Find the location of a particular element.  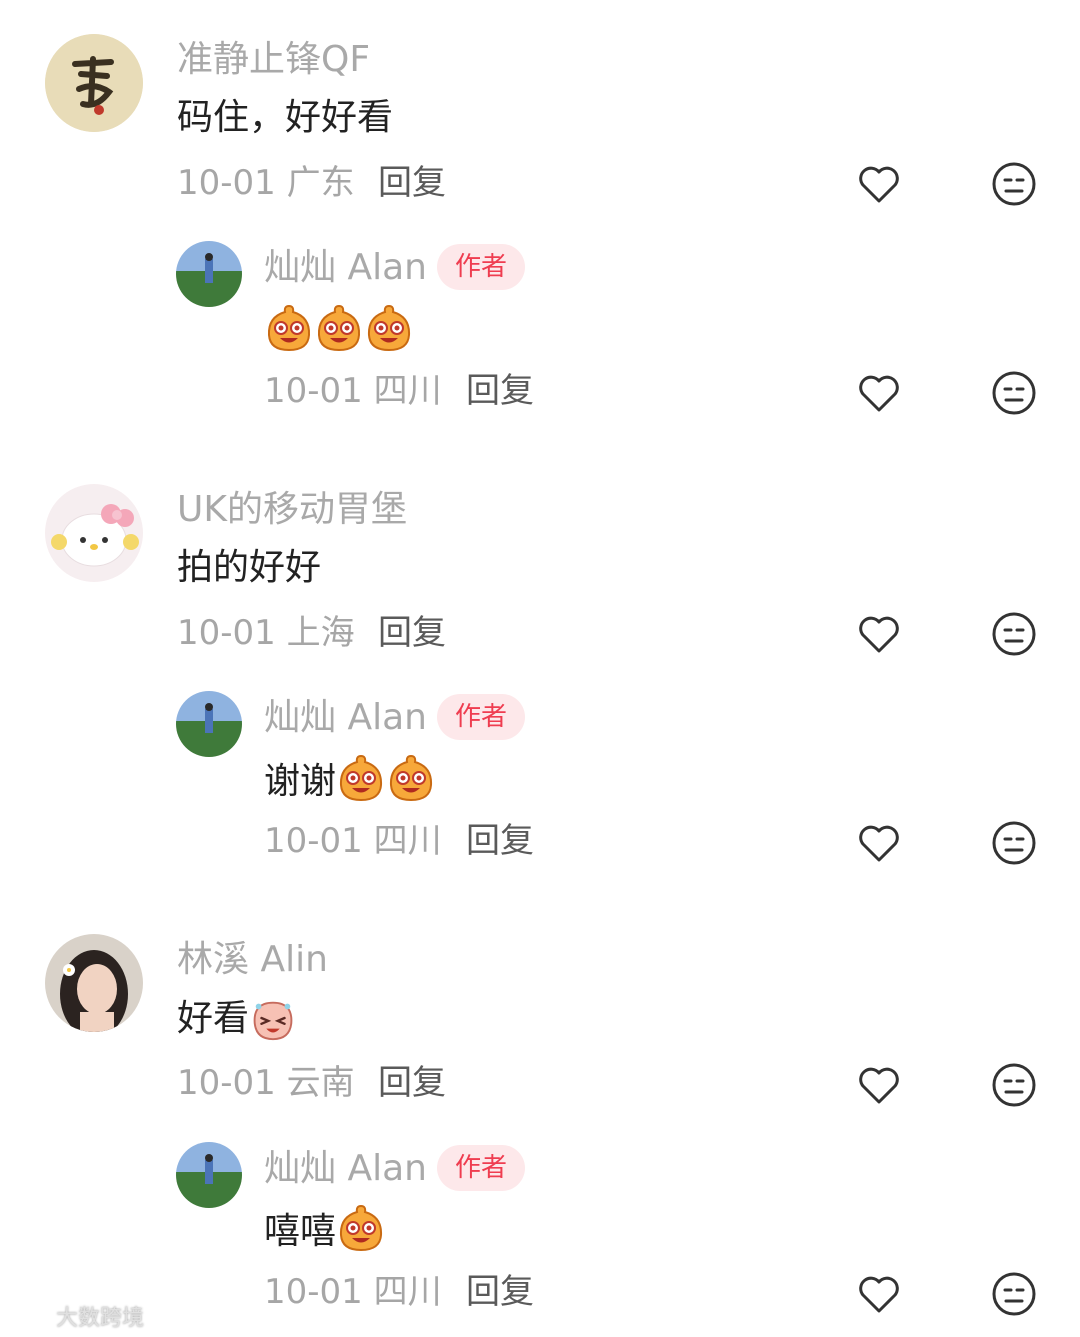

comment-location: 云南 is located at coordinates (320, 1083).